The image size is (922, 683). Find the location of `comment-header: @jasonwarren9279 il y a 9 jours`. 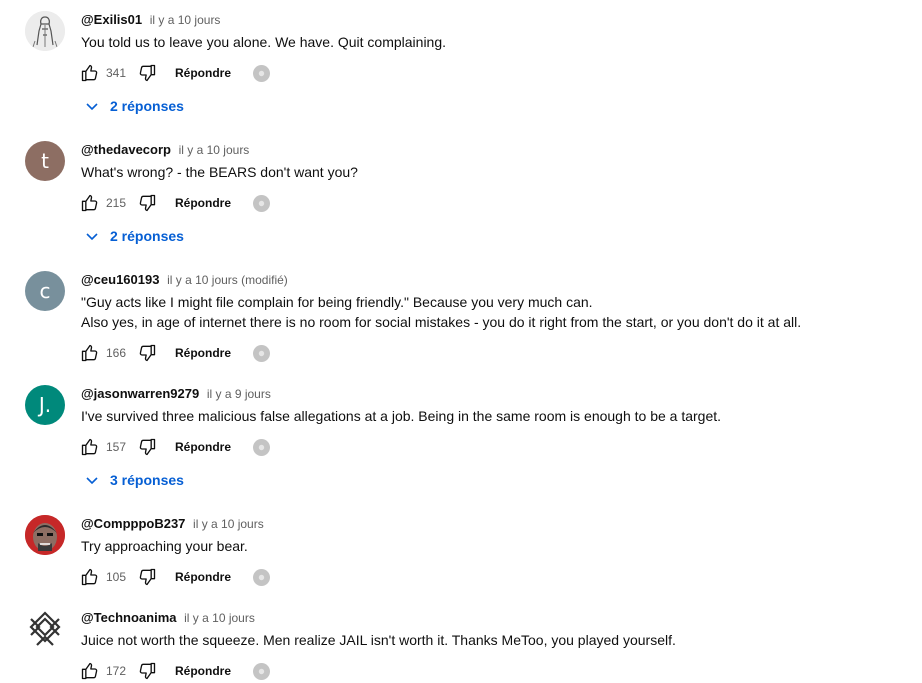

comment-header: @jasonwarren9279 il y a 9 jours is located at coordinates (176, 394).